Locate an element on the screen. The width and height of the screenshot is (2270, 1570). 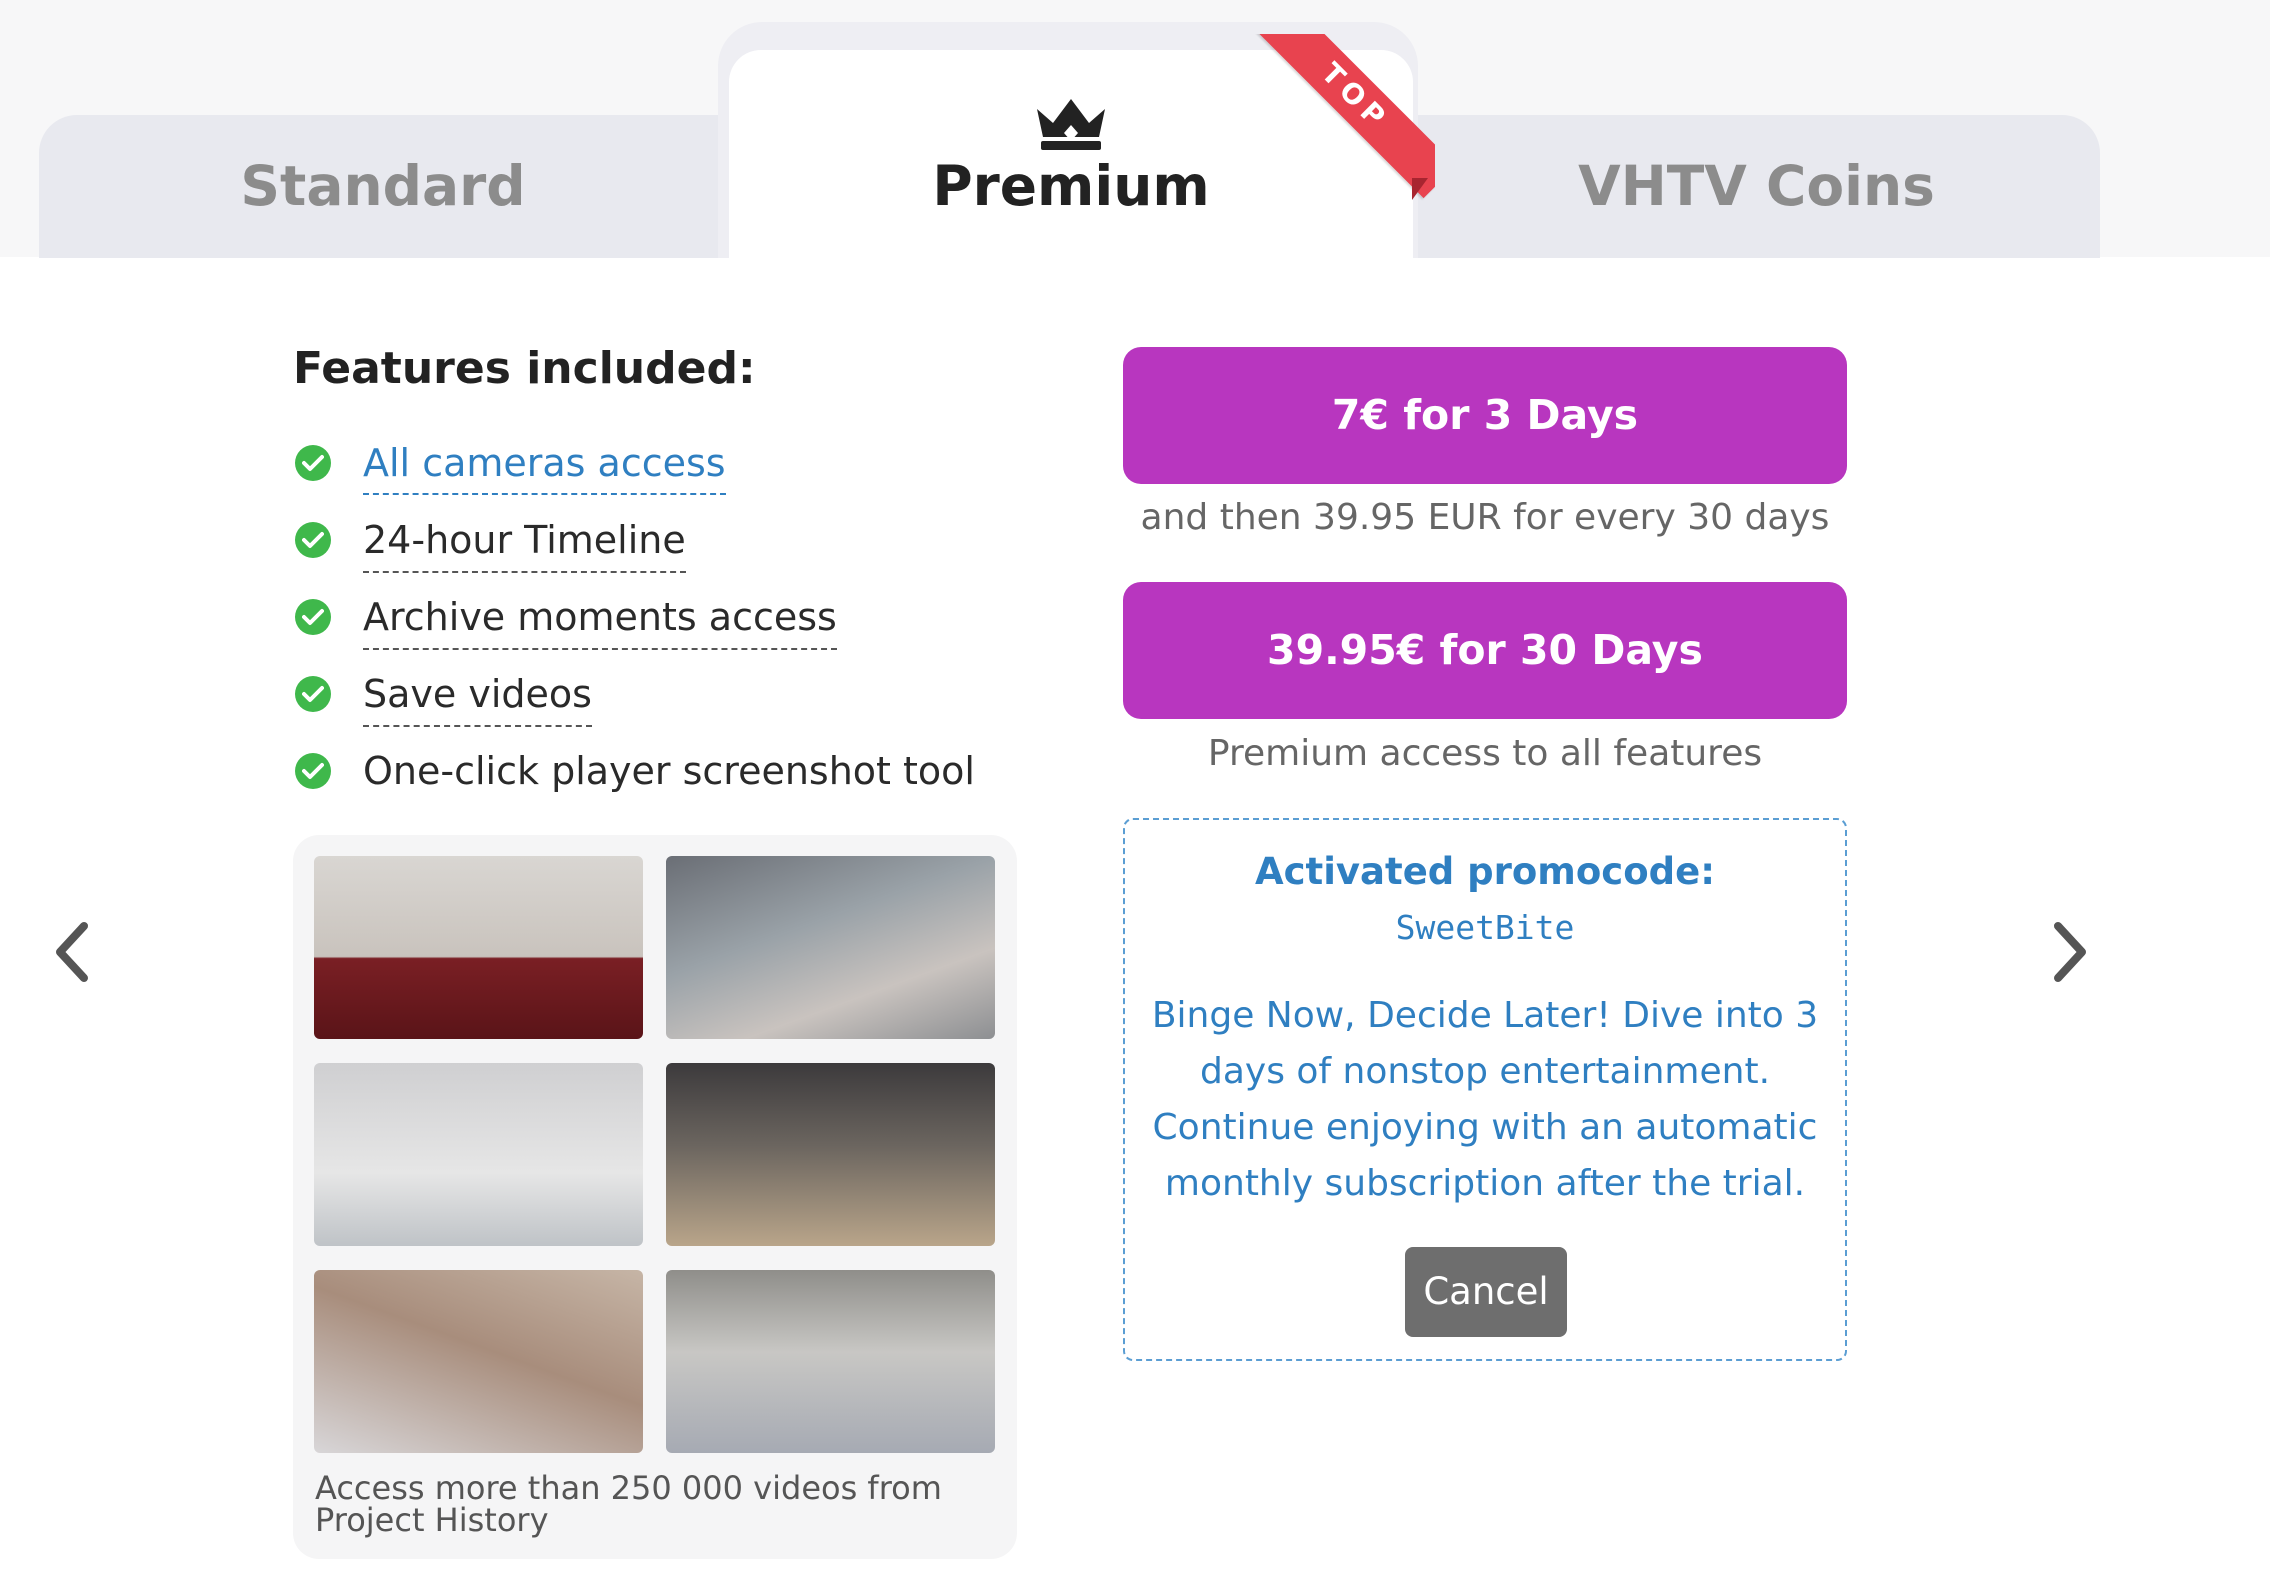
feature-label: 24-hour Timeline is located at coordinates (524, 541).